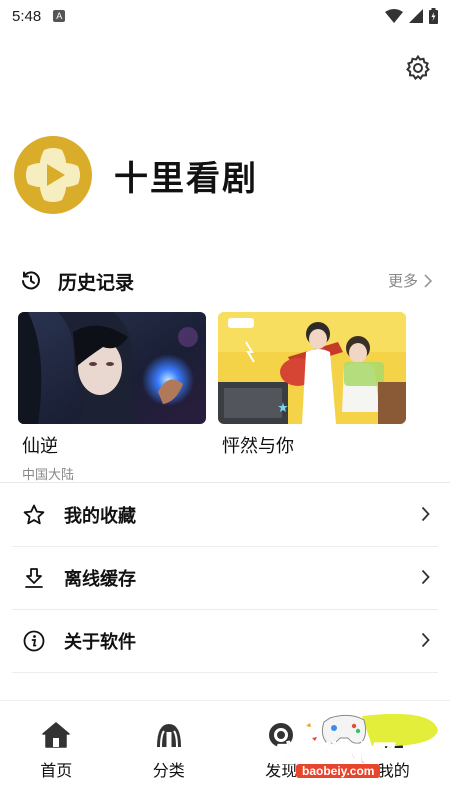  What do you see at coordinates (31, 280) in the screenshot?
I see `history-icon` at bounding box center [31, 280].